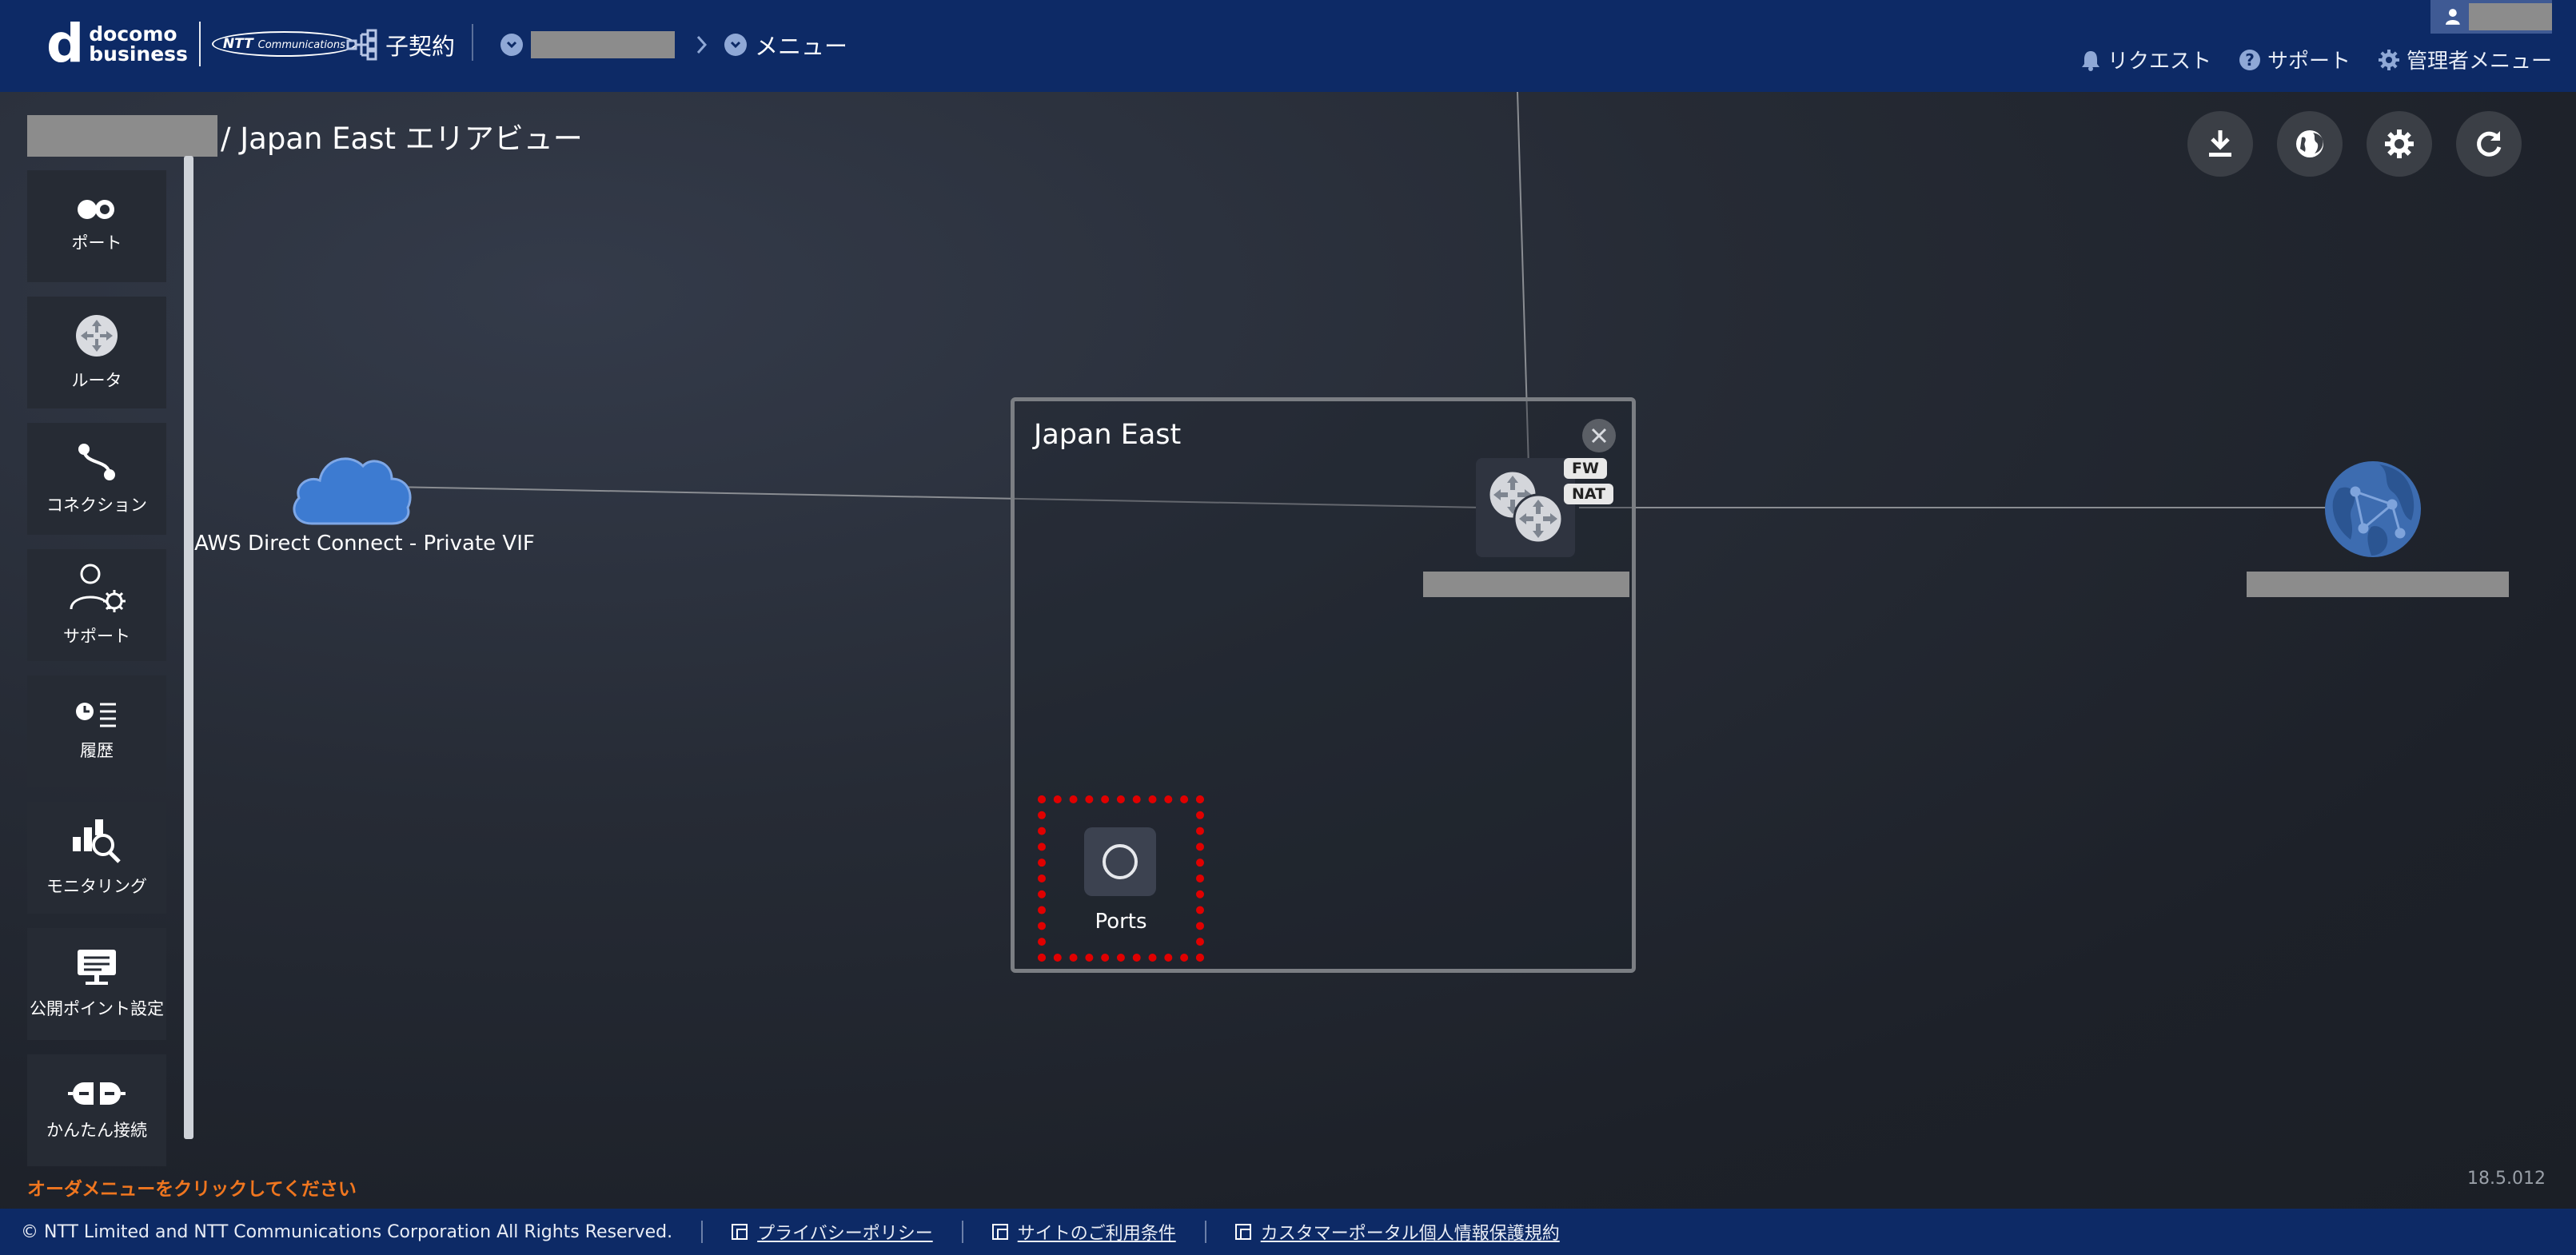 The width and height of the screenshot is (2576, 1255). I want to click on internet-node, so click(2372, 510).